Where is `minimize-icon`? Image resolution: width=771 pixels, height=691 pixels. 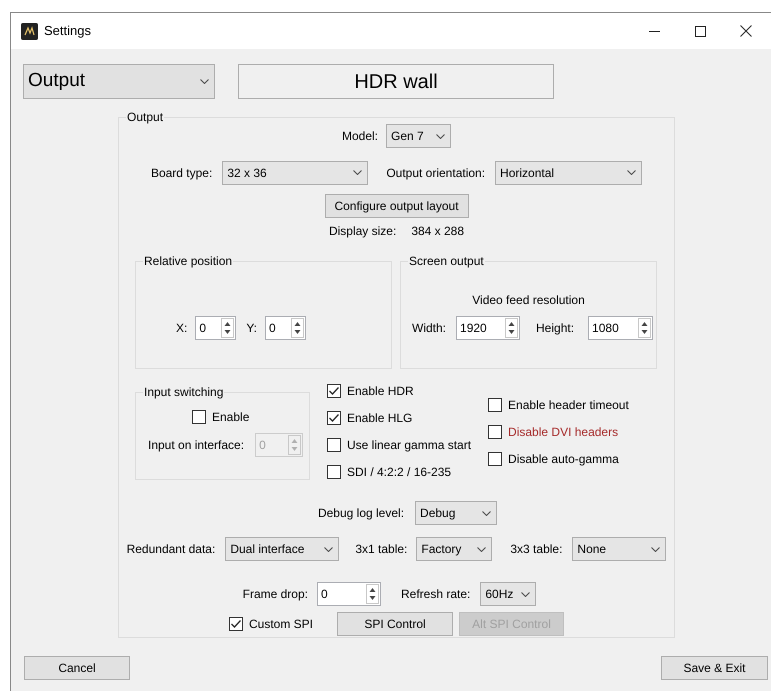
minimize-icon is located at coordinates (654, 31).